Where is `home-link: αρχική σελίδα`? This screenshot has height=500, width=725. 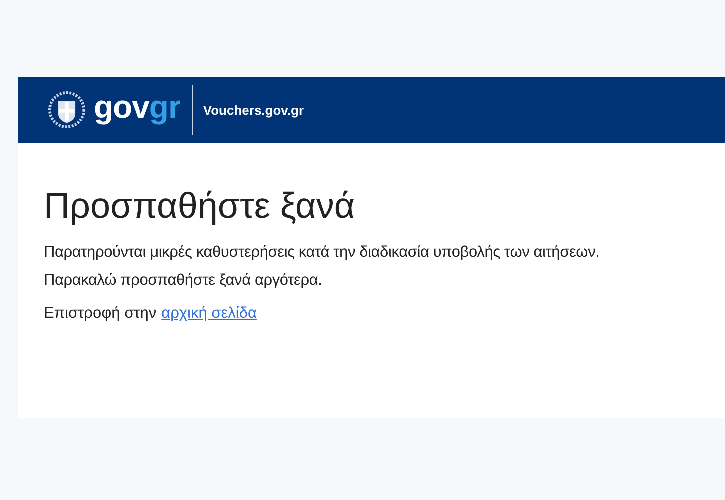 home-link: αρχική σελίδα is located at coordinates (209, 314).